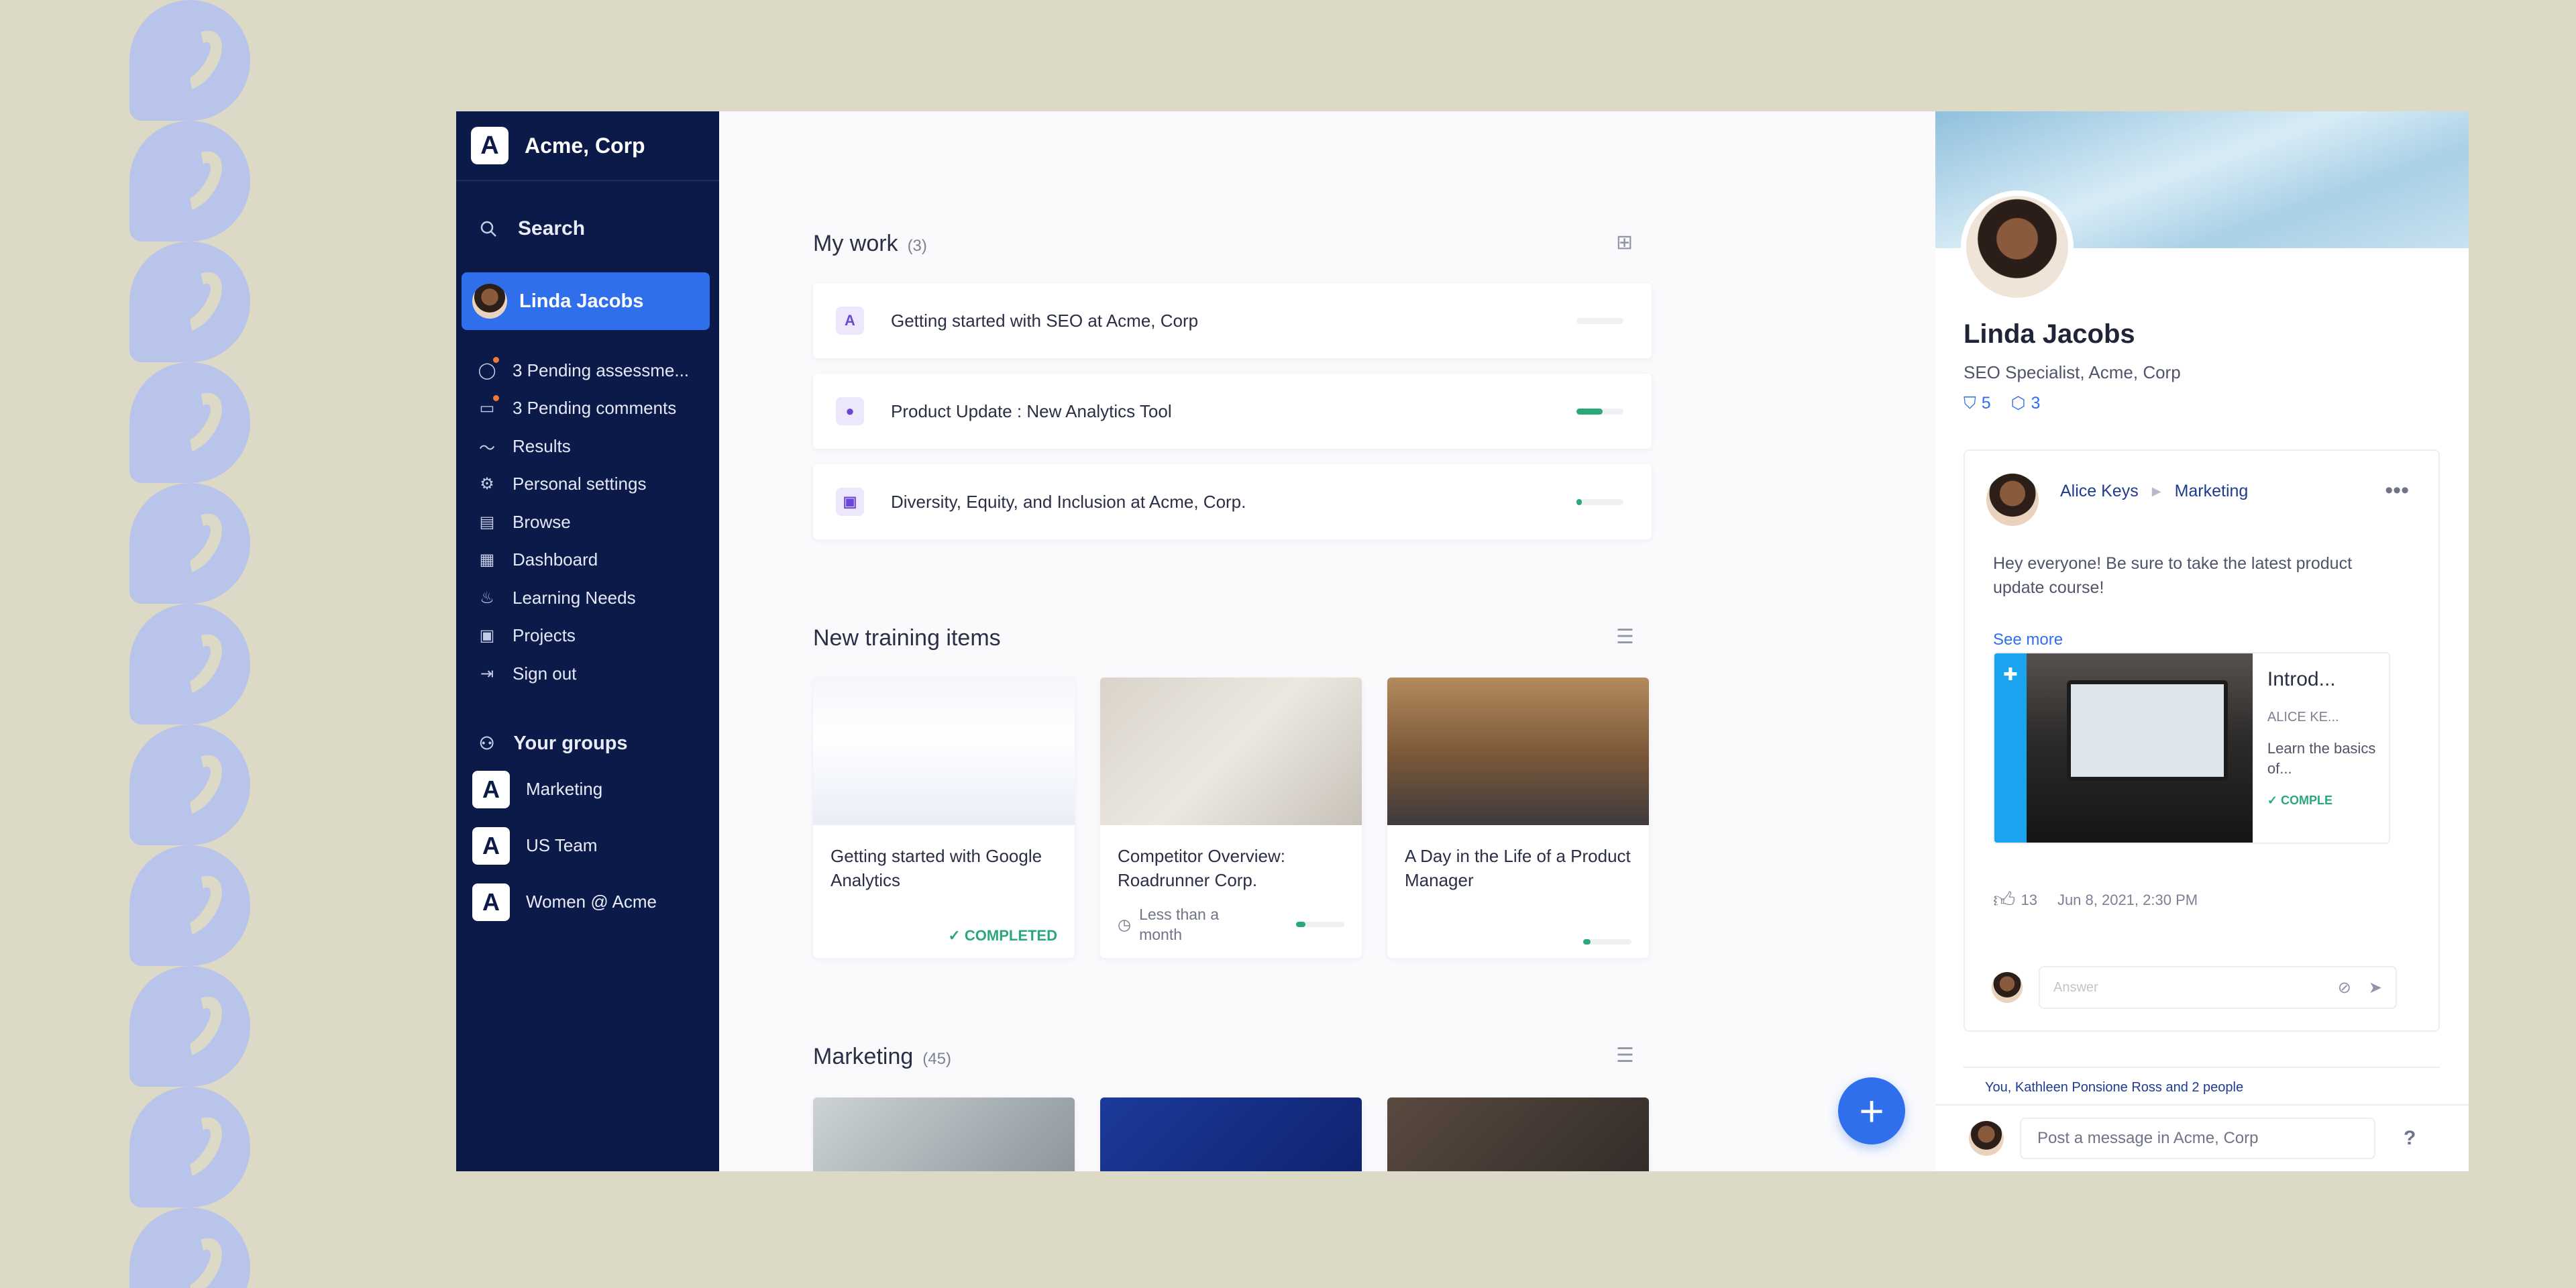 The width and height of the screenshot is (2576, 1288). What do you see at coordinates (562, 845) in the screenshot?
I see `group-label: US Team` at bounding box center [562, 845].